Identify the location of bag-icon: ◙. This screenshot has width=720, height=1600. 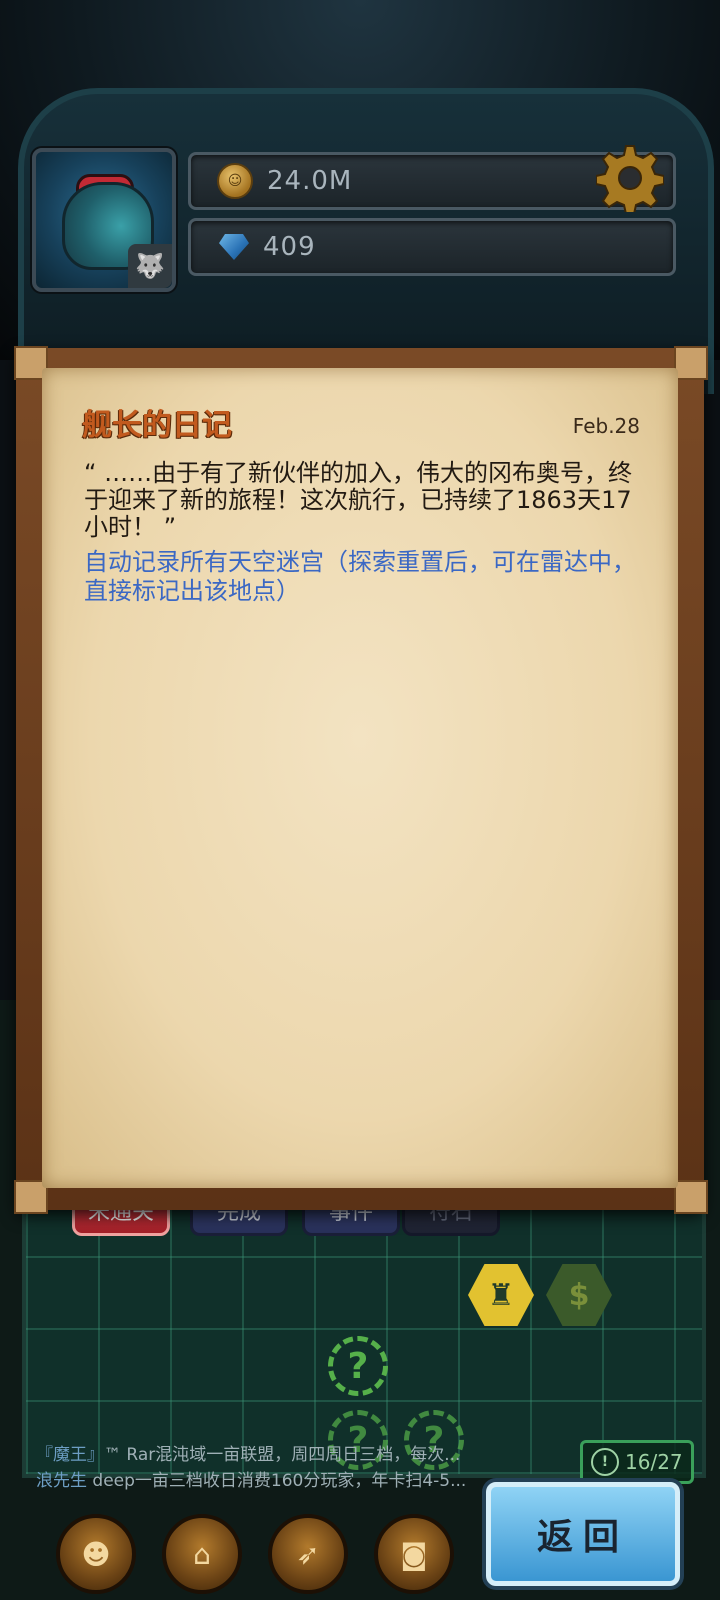
(414, 1554).